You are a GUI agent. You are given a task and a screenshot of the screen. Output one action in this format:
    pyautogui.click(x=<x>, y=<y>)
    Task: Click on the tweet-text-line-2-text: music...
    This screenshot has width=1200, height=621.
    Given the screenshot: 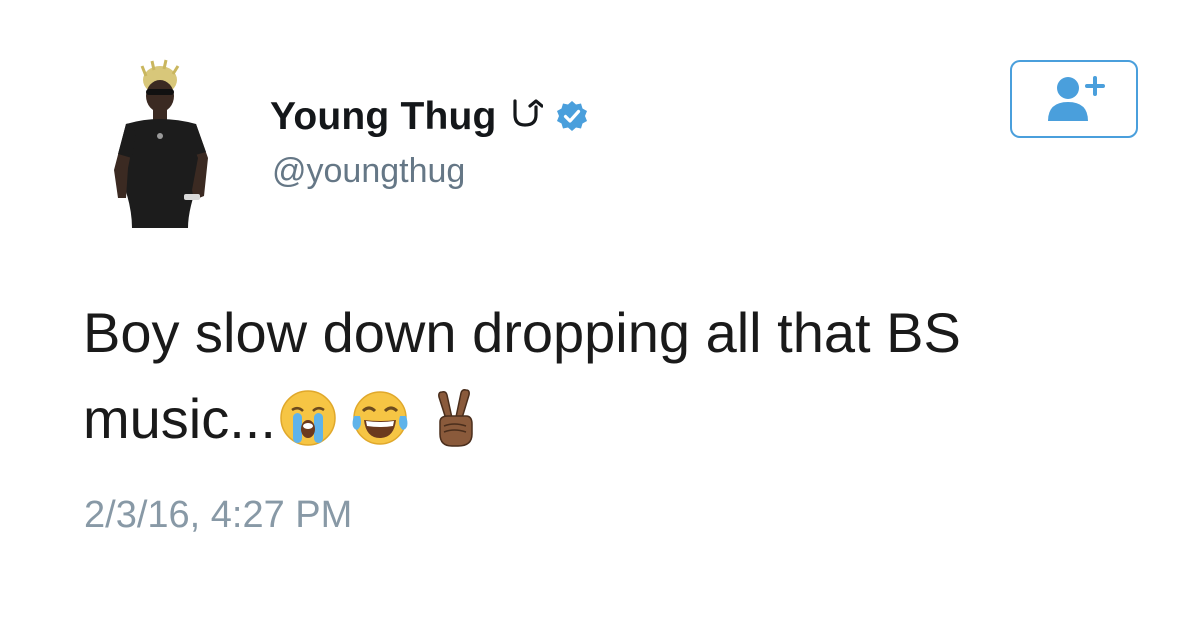 What is the action you would take?
    pyautogui.click(x=179, y=418)
    